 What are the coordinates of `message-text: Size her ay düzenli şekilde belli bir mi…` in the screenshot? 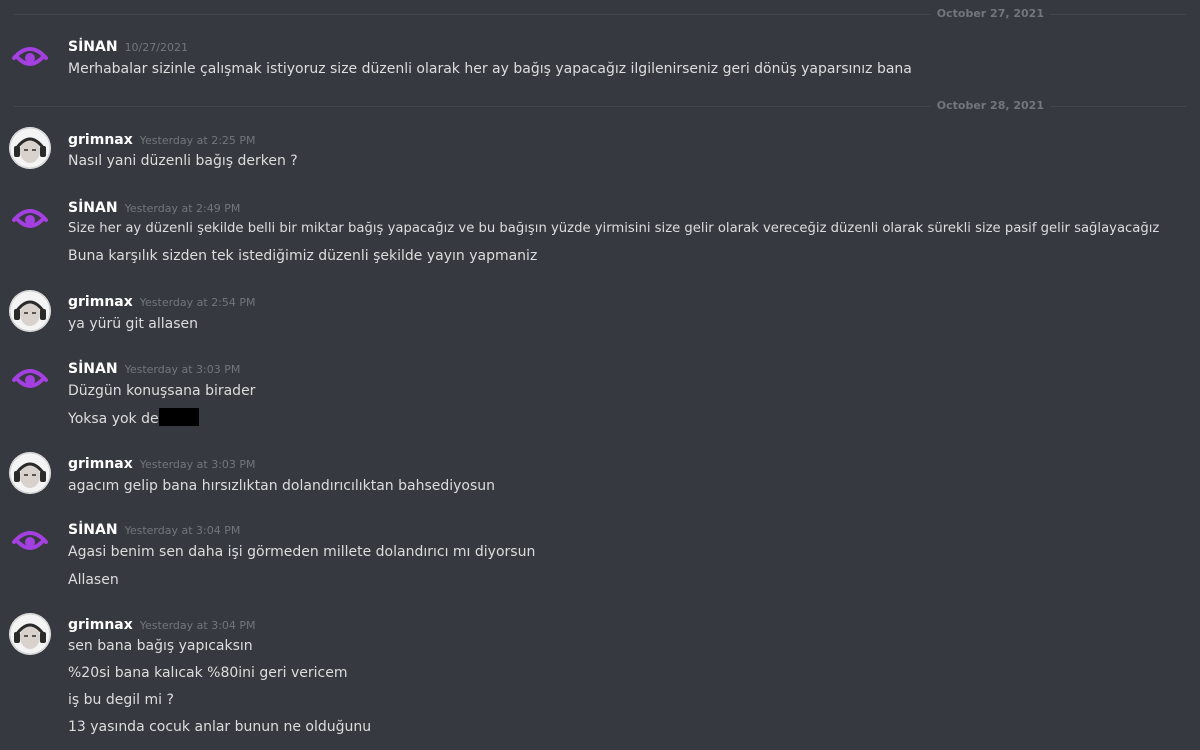 It's located at (614, 228).